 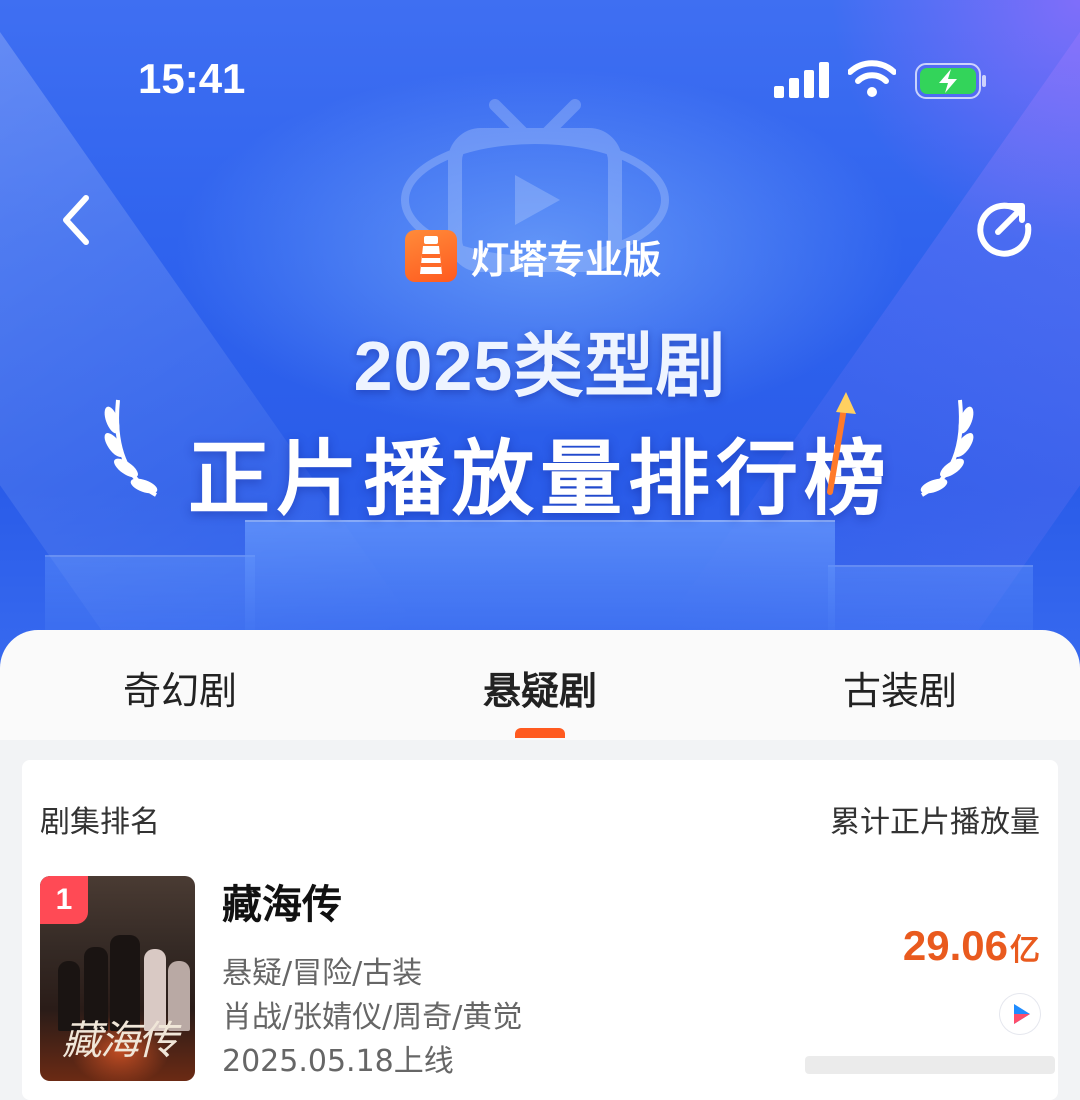 What do you see at coordinates (540, 733) in the screenshot?
I see `active-tab-indicator` at bounding box center [540, 733].